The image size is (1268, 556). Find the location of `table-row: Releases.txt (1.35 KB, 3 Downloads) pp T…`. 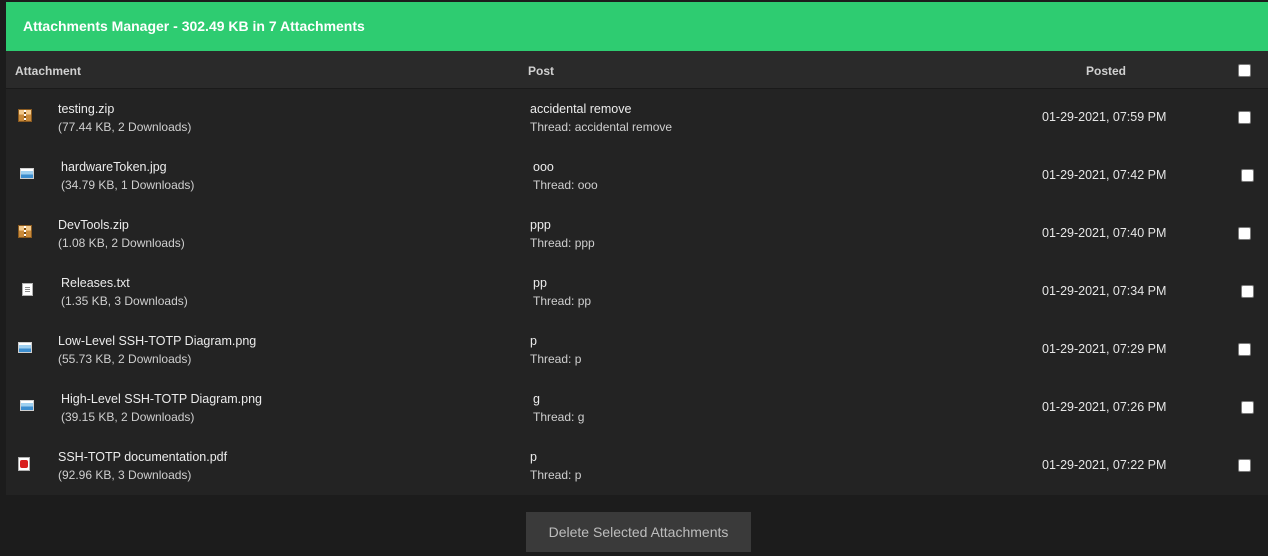

table-row: Releases.txt (1.35 KB, 3 Downloads) pp T… is located at coordinates (637, 292).